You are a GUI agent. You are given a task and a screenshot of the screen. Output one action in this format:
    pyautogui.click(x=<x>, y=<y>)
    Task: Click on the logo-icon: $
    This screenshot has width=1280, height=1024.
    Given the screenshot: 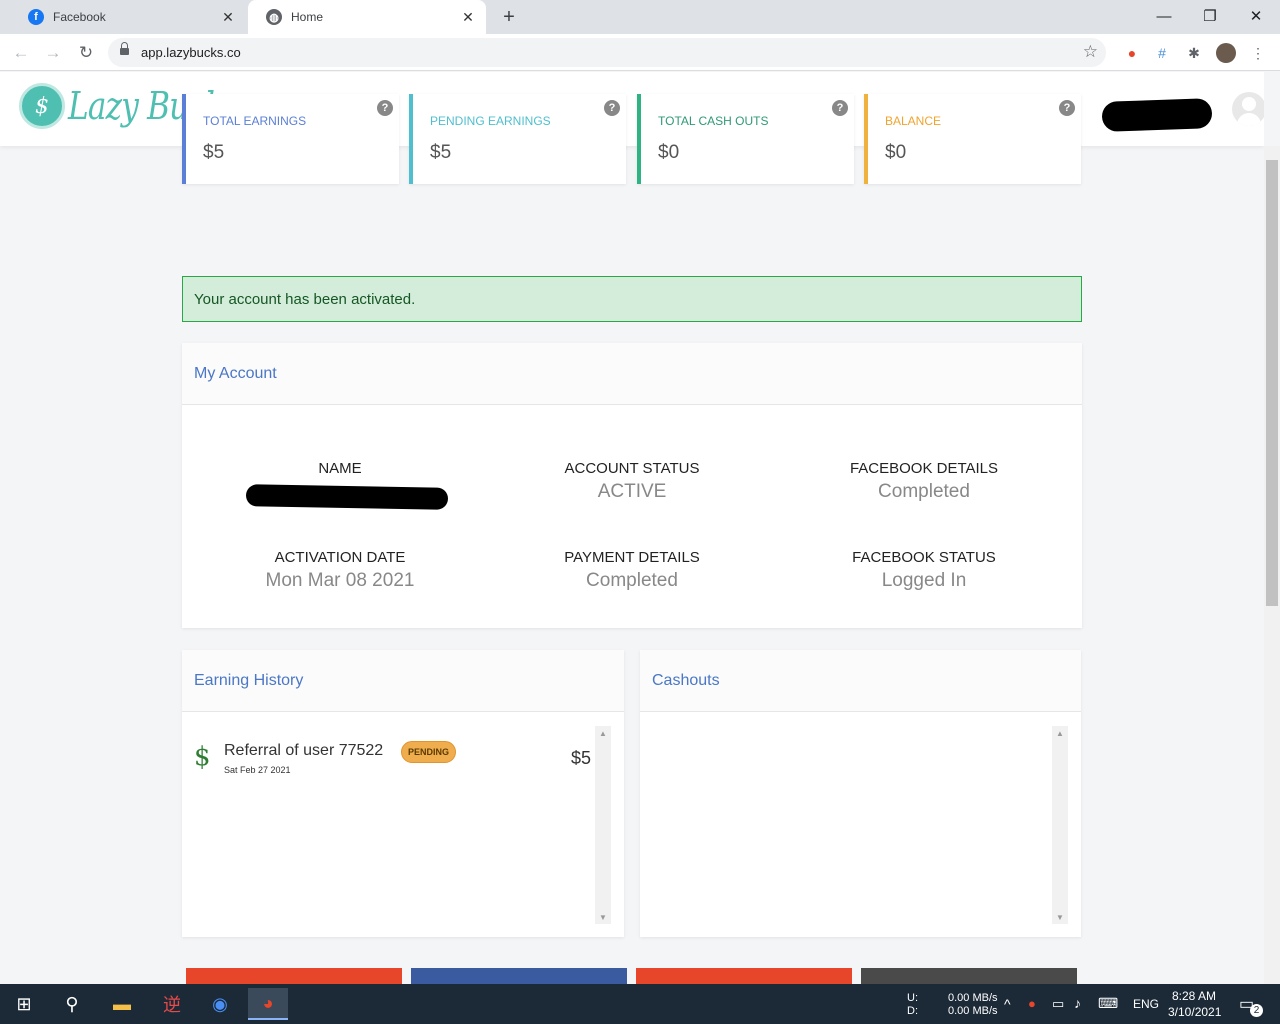 What is the action you would take?
    pyautogui.click(x=42, y=106)
    